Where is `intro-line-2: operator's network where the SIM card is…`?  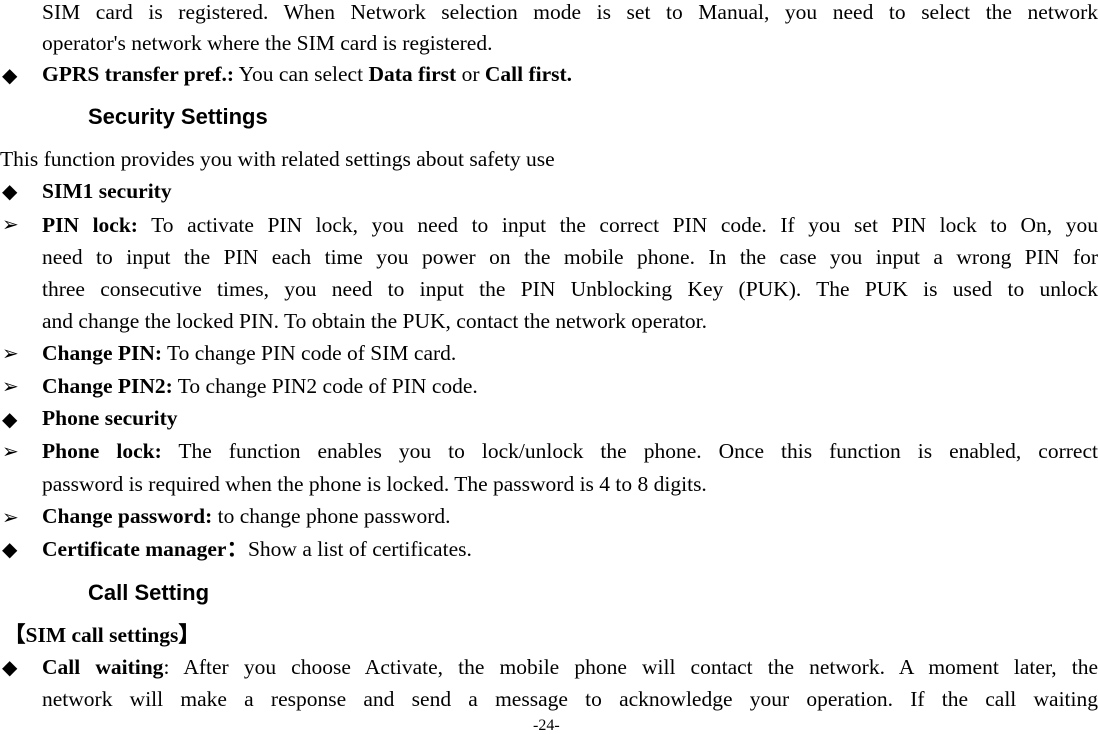
intro-line-2: operator's network where the SIM card is… is located at coordinates (267, 43).